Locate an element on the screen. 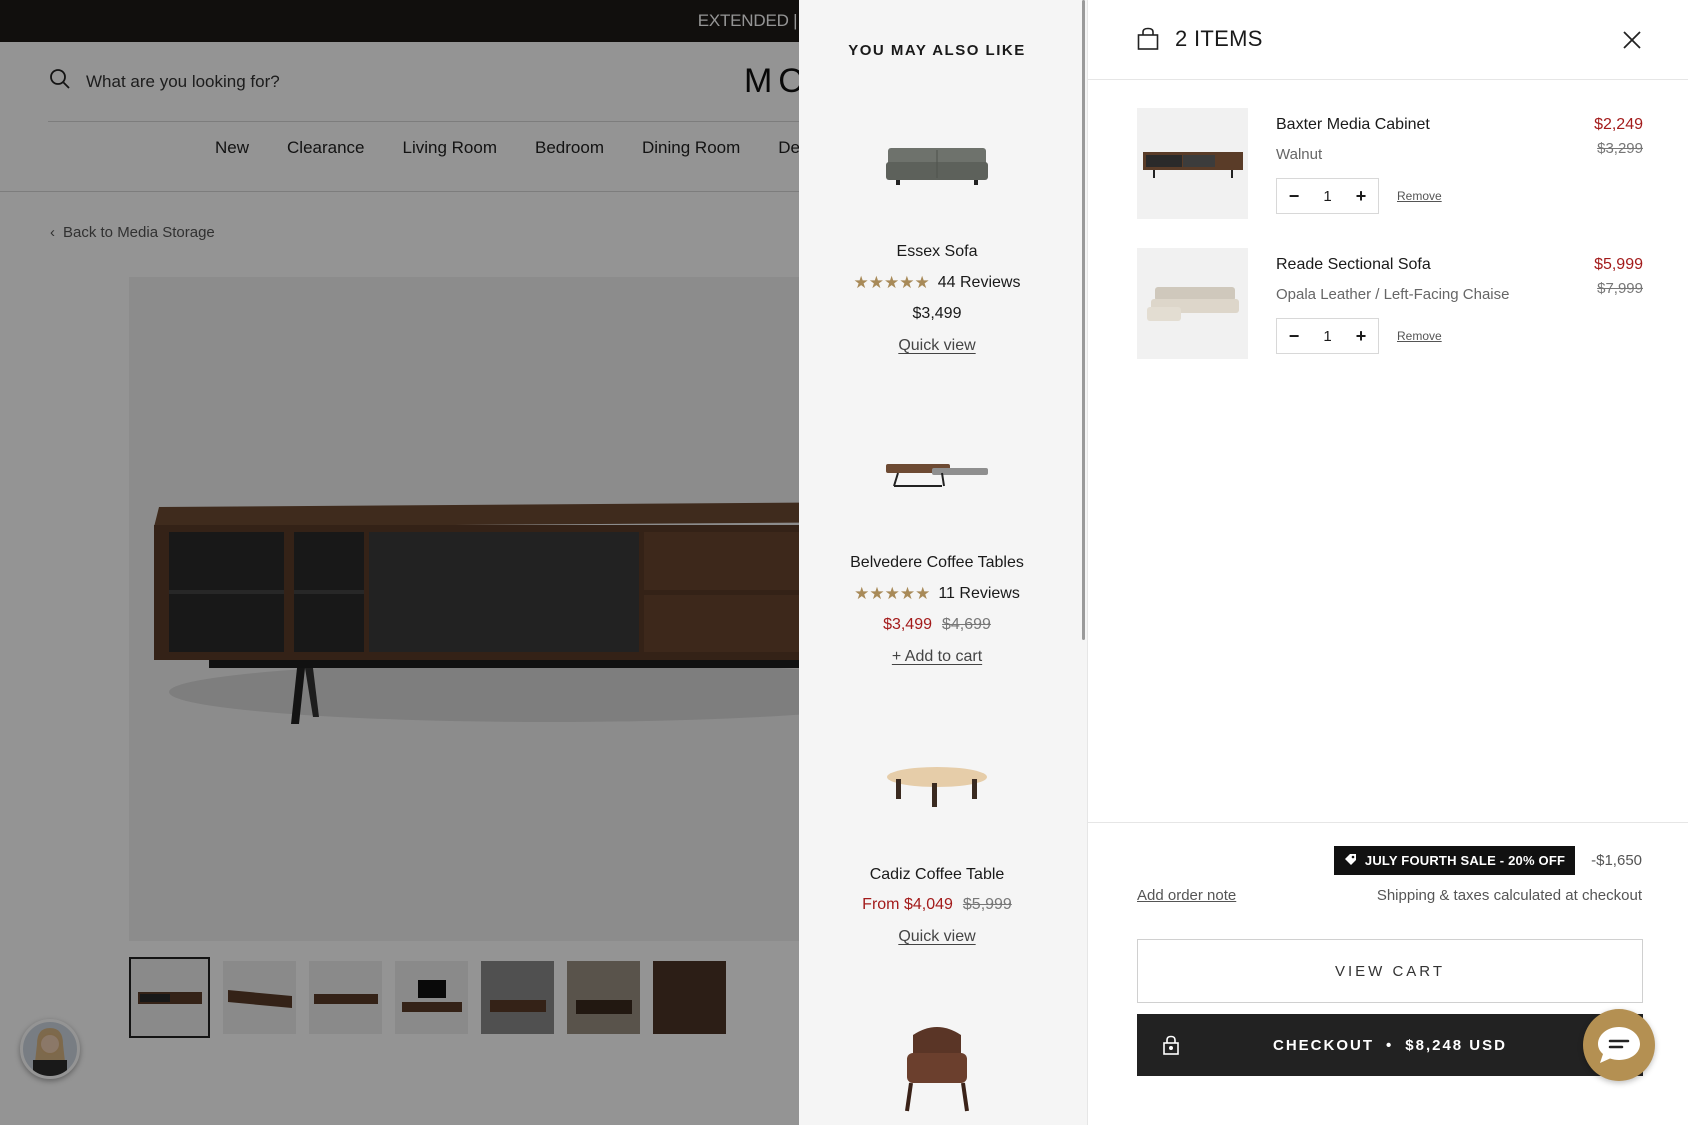 This screenshot has height=1125, width=1688. cart-header: 2 ITEMS is located at coordinates (1388, 40).